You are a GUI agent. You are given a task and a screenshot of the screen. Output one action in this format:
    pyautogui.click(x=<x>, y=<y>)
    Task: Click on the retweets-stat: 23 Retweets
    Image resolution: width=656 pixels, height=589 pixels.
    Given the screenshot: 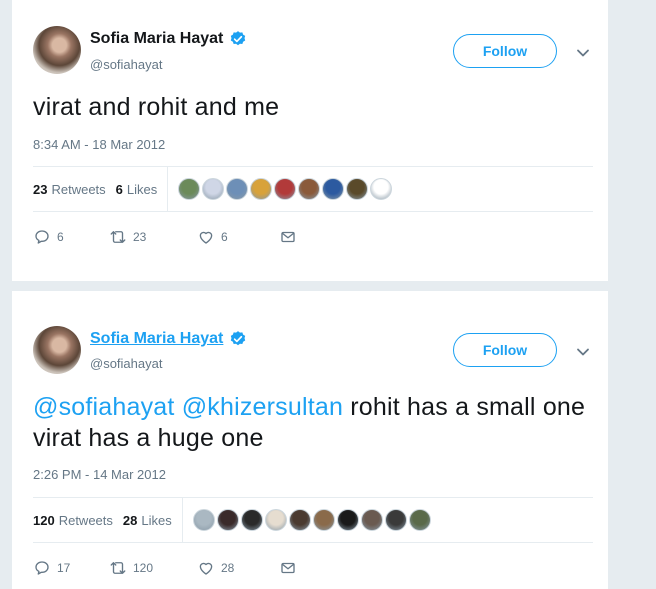 What is the action you would take?
    pyautogui.click(x=69, y=189)
    